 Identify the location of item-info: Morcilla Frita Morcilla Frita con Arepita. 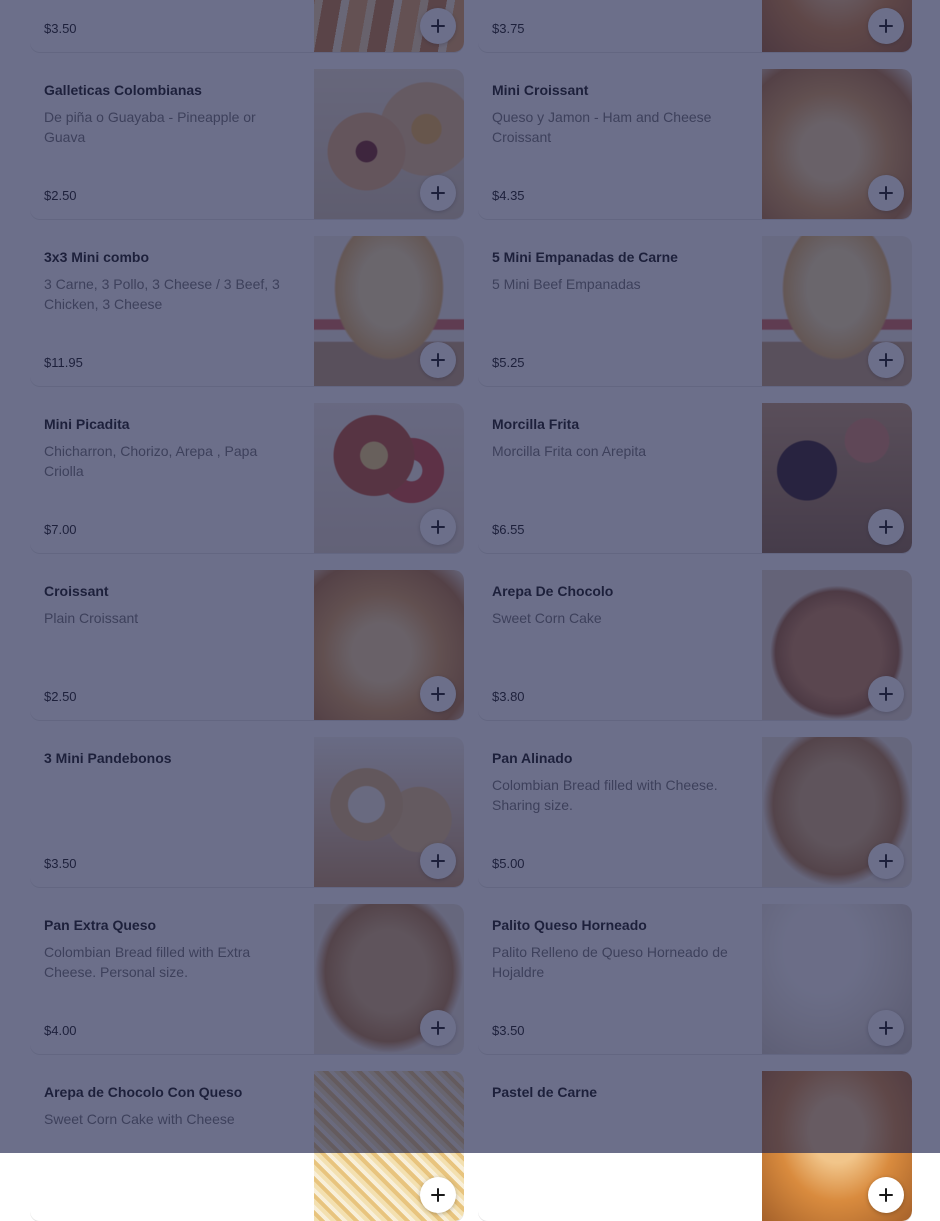
(620, 437).